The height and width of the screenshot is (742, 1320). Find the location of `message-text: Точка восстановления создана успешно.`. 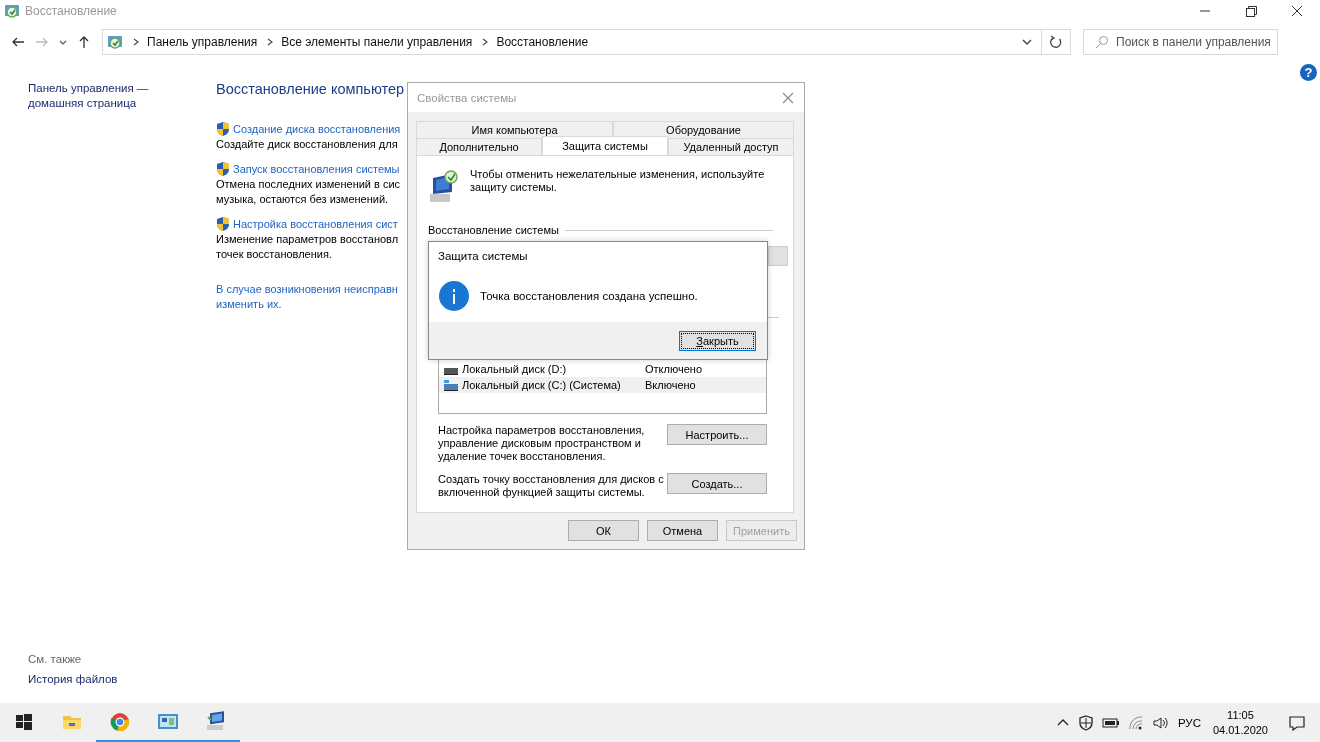

message-text: Точка восстановления создана успешно. is located at coordinates (589, 296).